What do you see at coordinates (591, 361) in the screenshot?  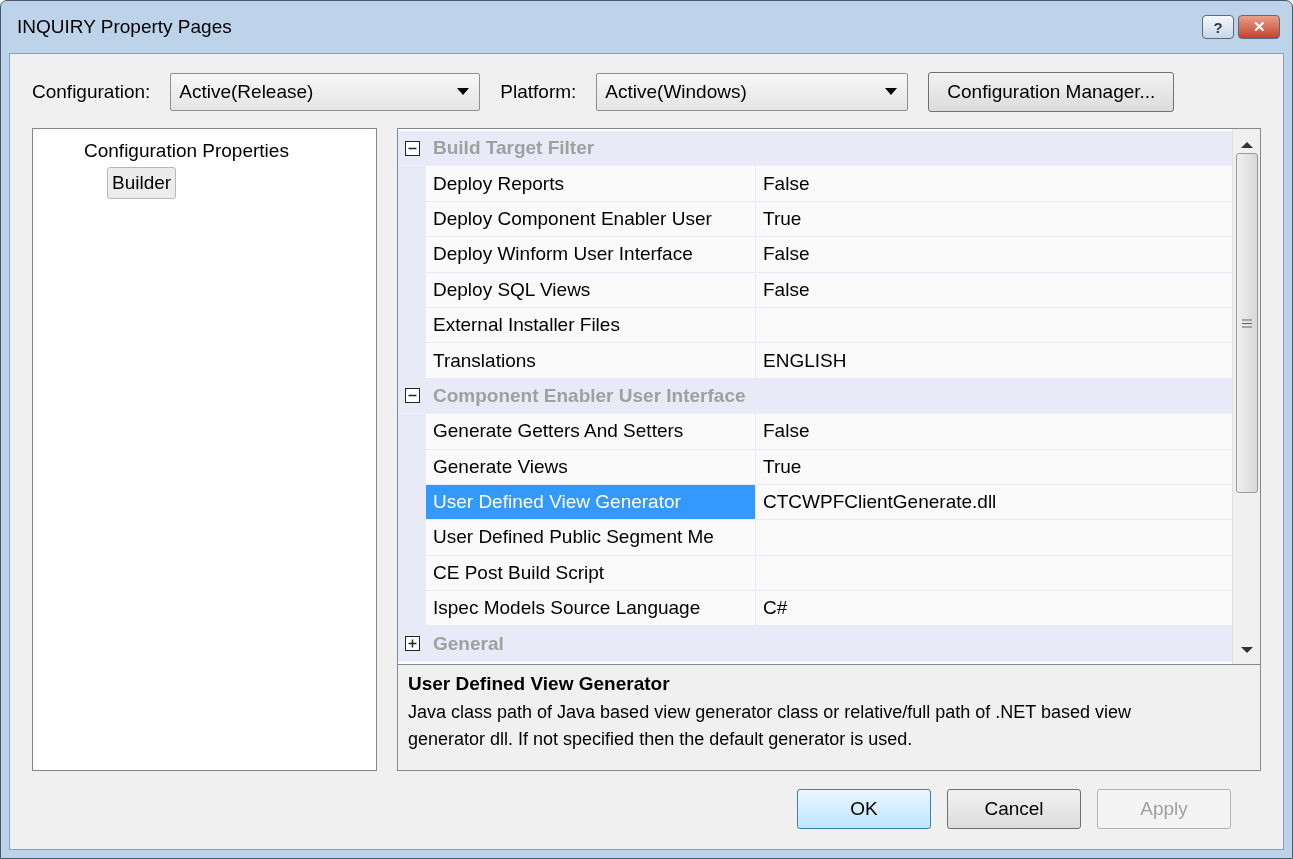 I see `property-name: Translations` at bounding box center [591, 361].